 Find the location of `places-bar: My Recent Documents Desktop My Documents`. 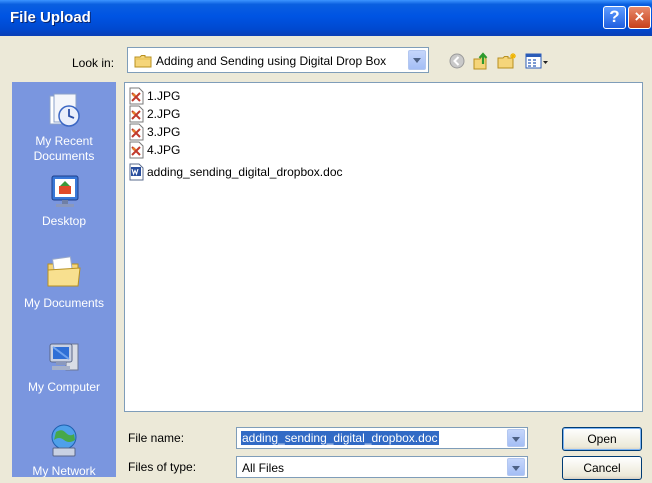

places-bar: My Recent Documents Desktop My Documents is located at coordinates (64, 279).